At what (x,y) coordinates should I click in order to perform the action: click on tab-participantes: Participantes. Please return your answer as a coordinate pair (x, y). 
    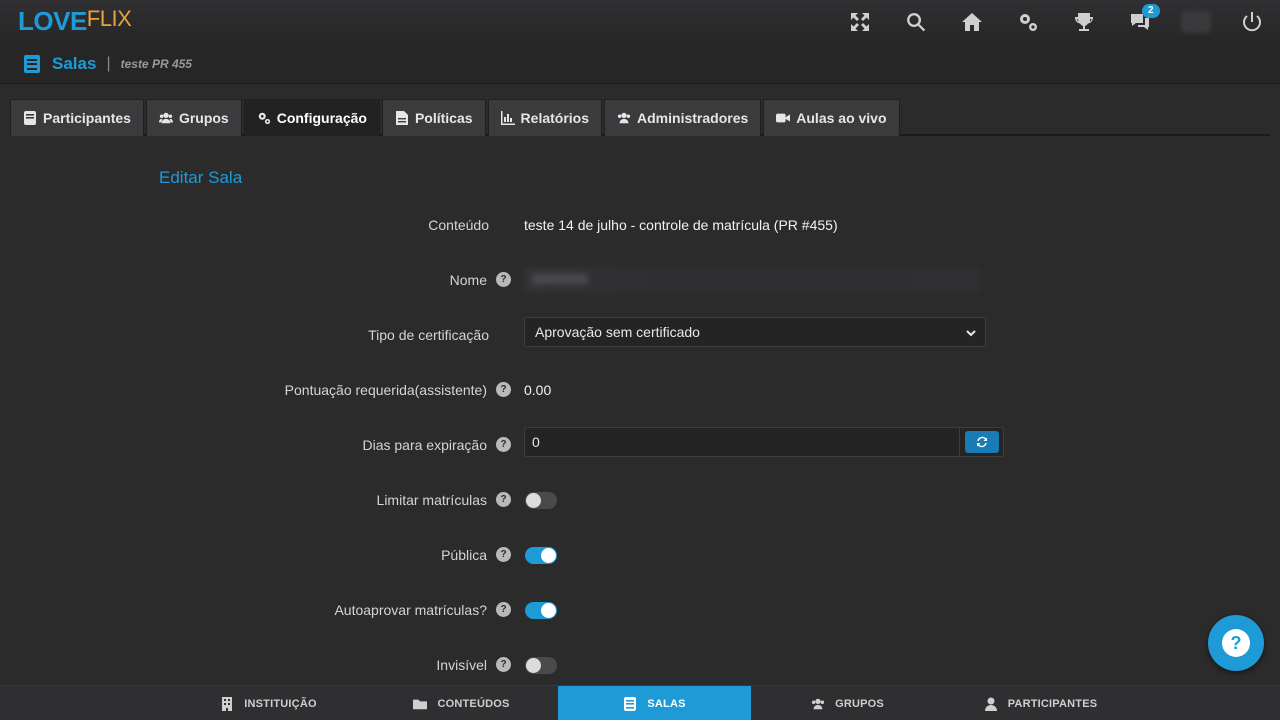
    Looking at the image, I should click on (77, 117).